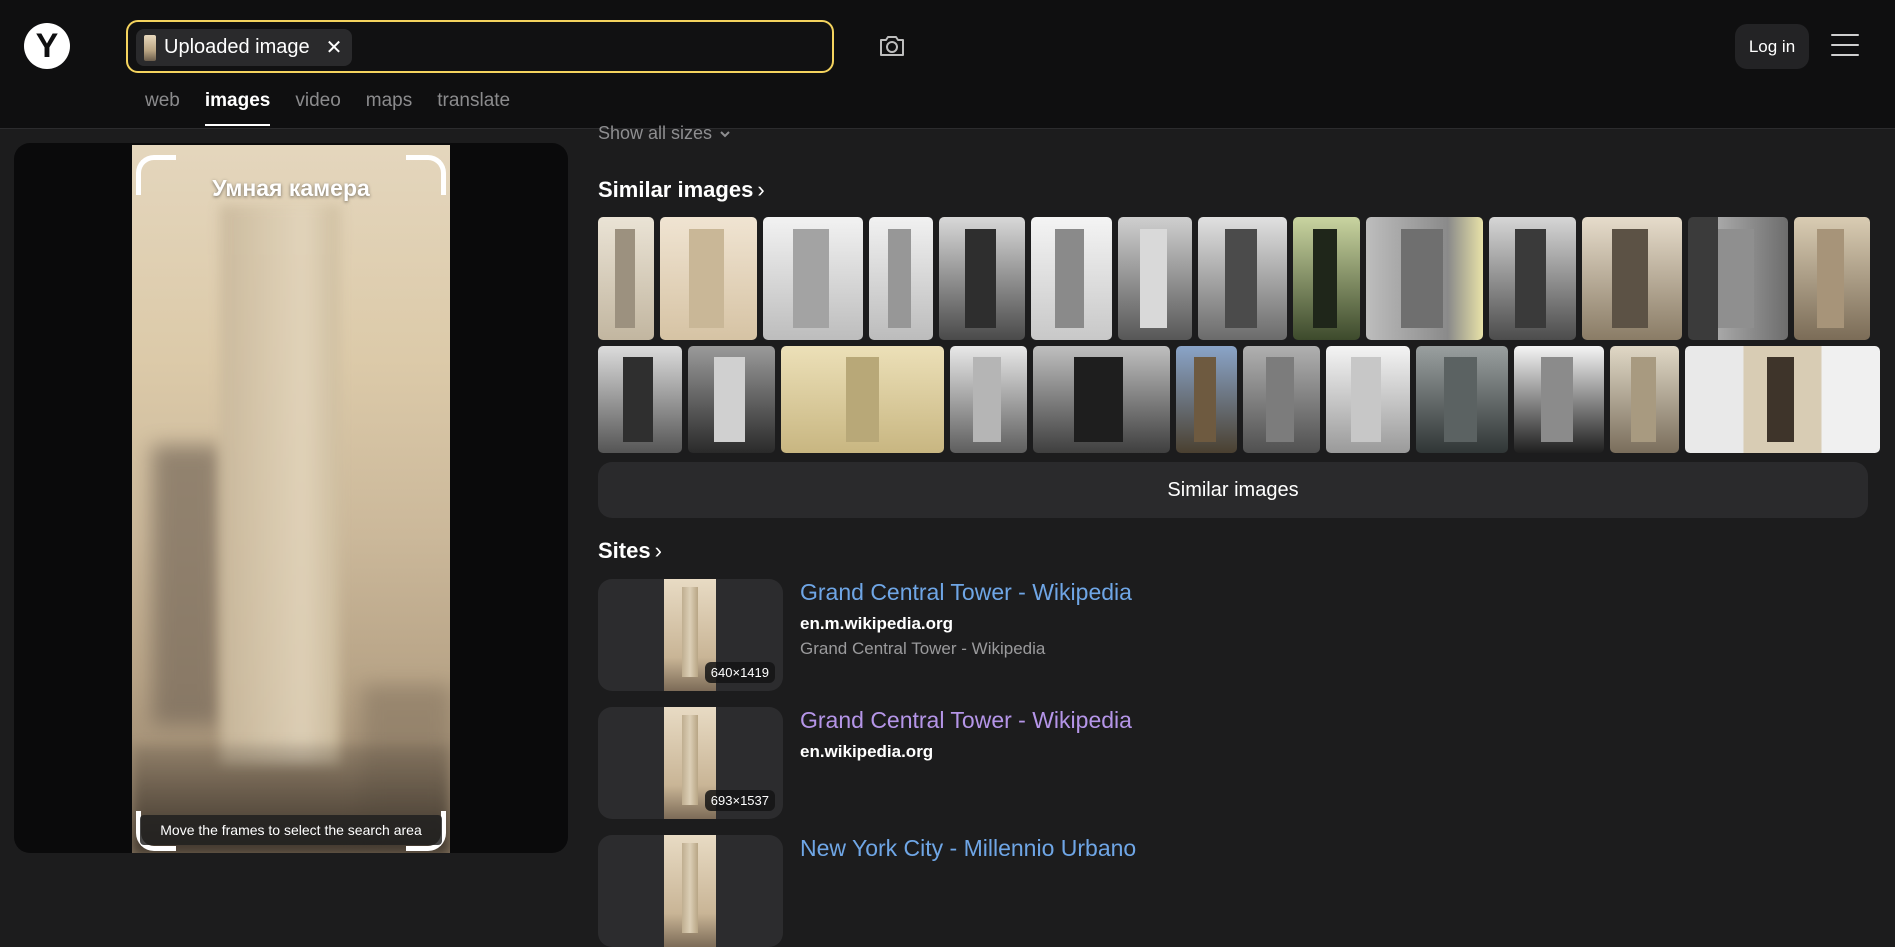  Describe the element at coordinates (1772, 46) in the screenshot. I see `login-button: Log in` at that location.